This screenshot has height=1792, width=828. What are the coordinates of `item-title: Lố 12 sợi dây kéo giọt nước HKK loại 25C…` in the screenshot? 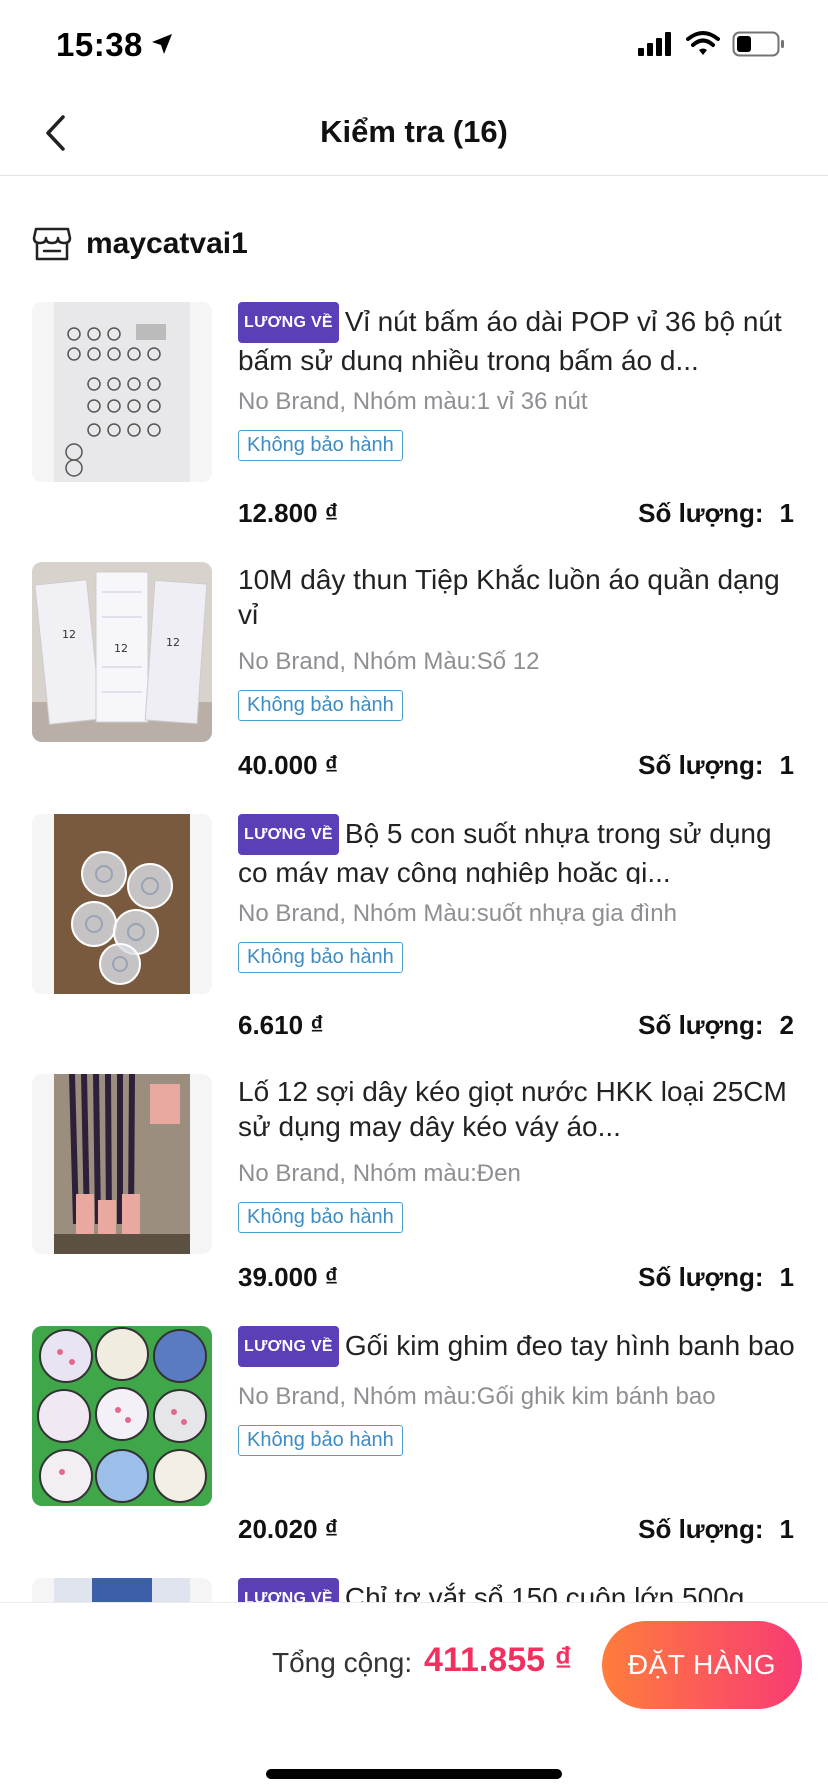 It's located at (512, 1109).